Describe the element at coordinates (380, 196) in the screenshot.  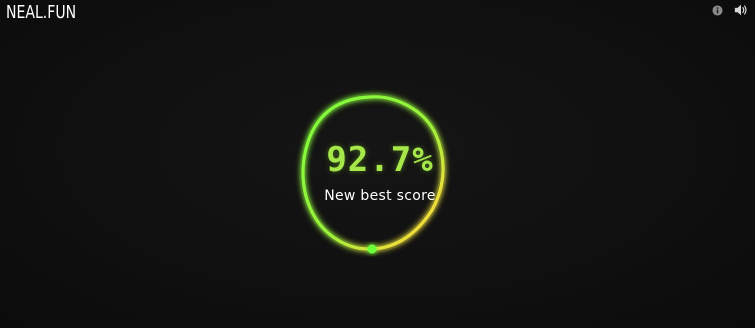
I see `new-best-score-label: New best score` at that location.